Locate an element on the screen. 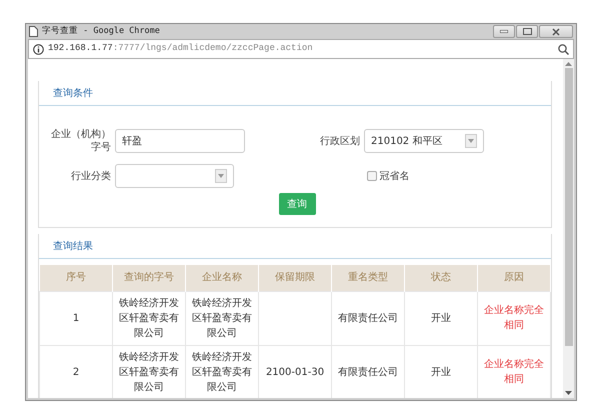 The image size is (602, 420). table-cell-text: 1 is located at coordinates (76, 319).